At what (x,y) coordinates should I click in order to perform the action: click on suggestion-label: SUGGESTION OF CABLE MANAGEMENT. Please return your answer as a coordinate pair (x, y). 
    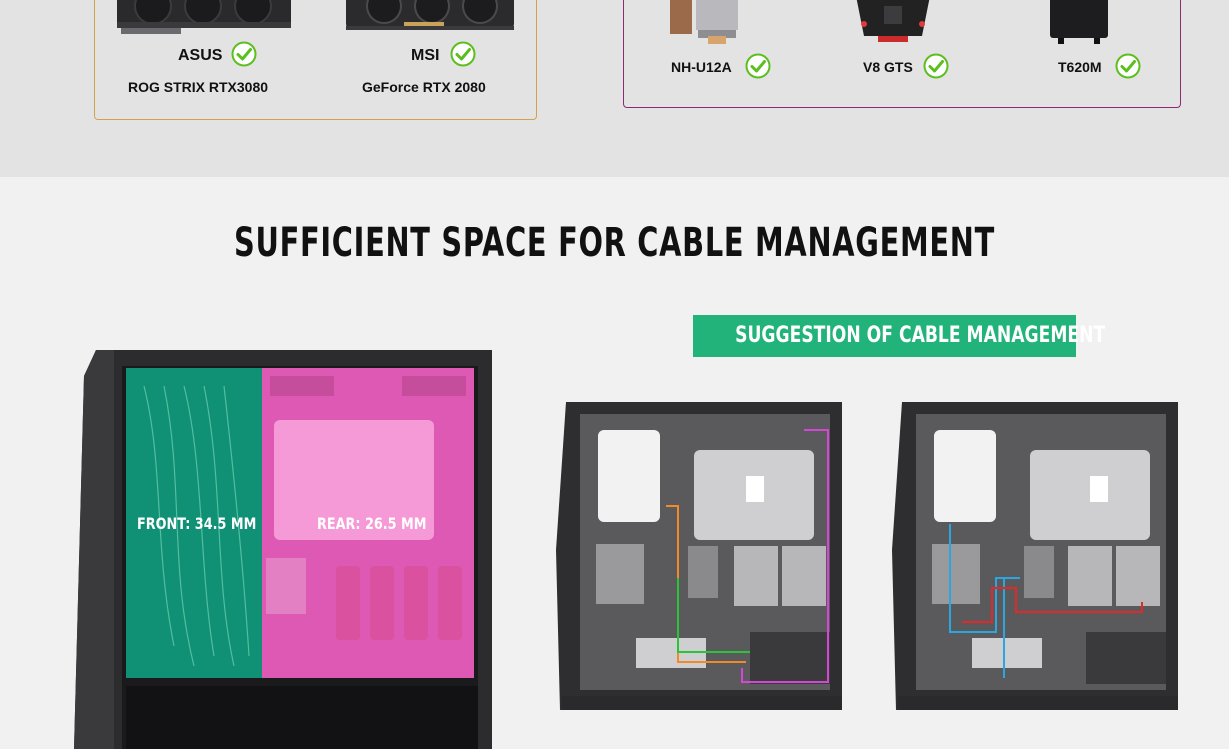
    Looking at the image, I should click on (920, 335).